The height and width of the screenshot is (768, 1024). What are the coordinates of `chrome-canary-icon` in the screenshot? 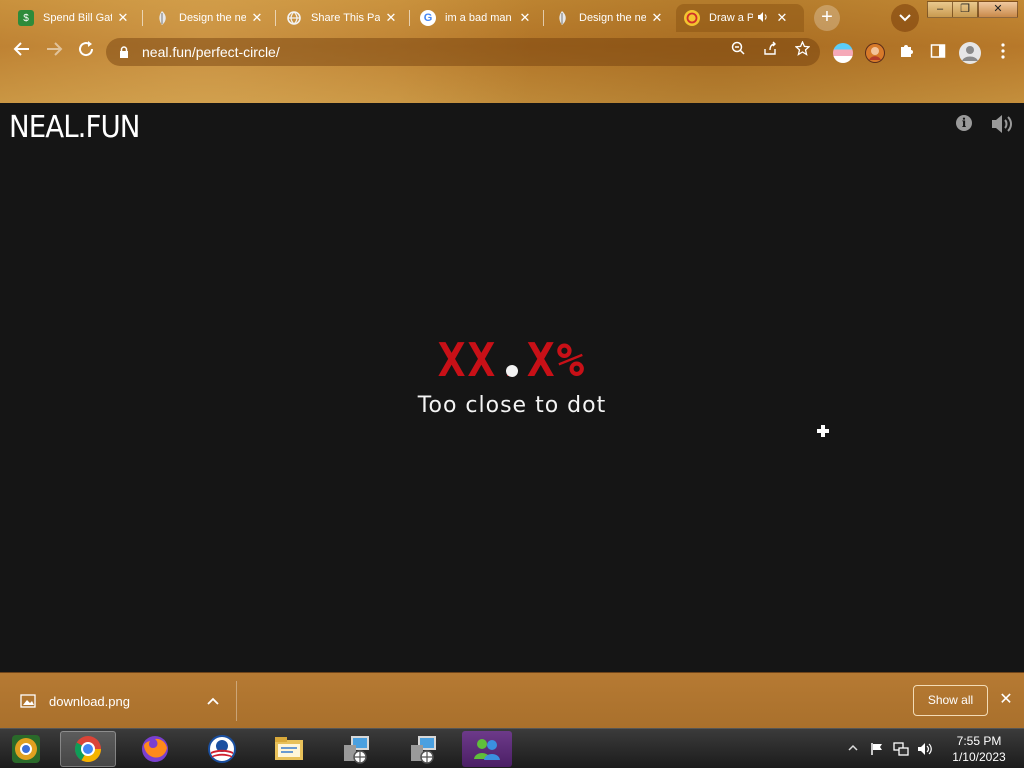 It's located at (26, 749).